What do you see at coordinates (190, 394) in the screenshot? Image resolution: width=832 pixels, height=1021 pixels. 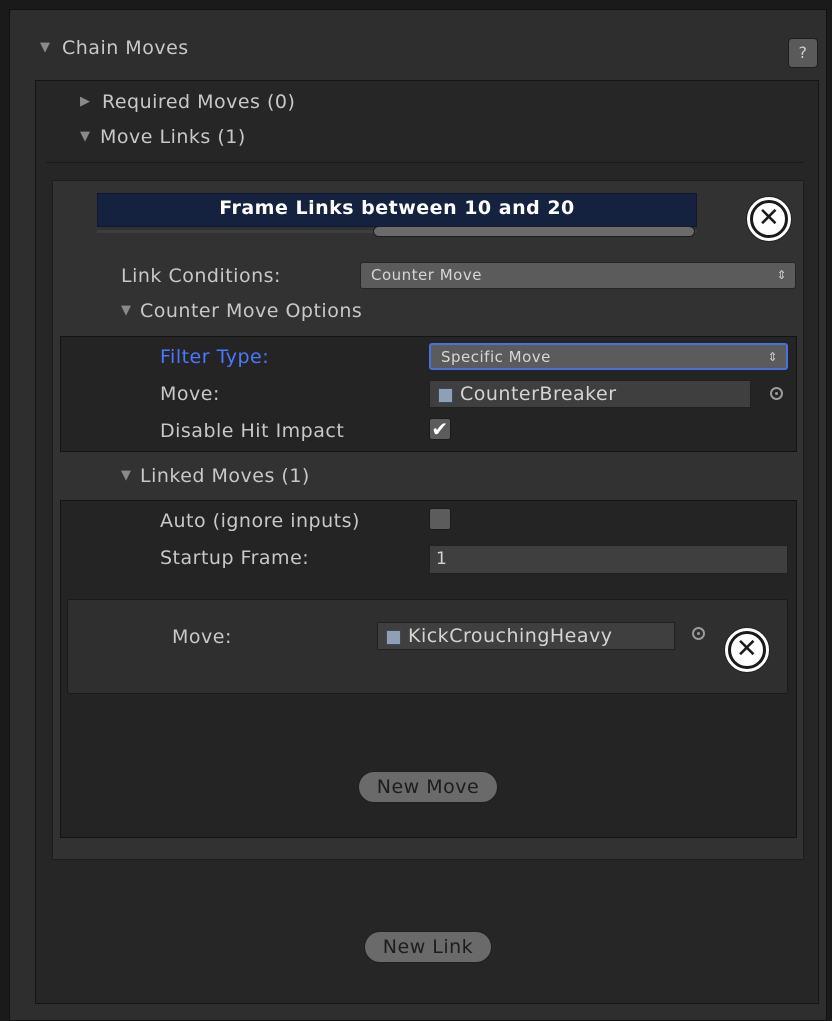 I see `counter-move-label: Move:` at bounding box center [190, 394].